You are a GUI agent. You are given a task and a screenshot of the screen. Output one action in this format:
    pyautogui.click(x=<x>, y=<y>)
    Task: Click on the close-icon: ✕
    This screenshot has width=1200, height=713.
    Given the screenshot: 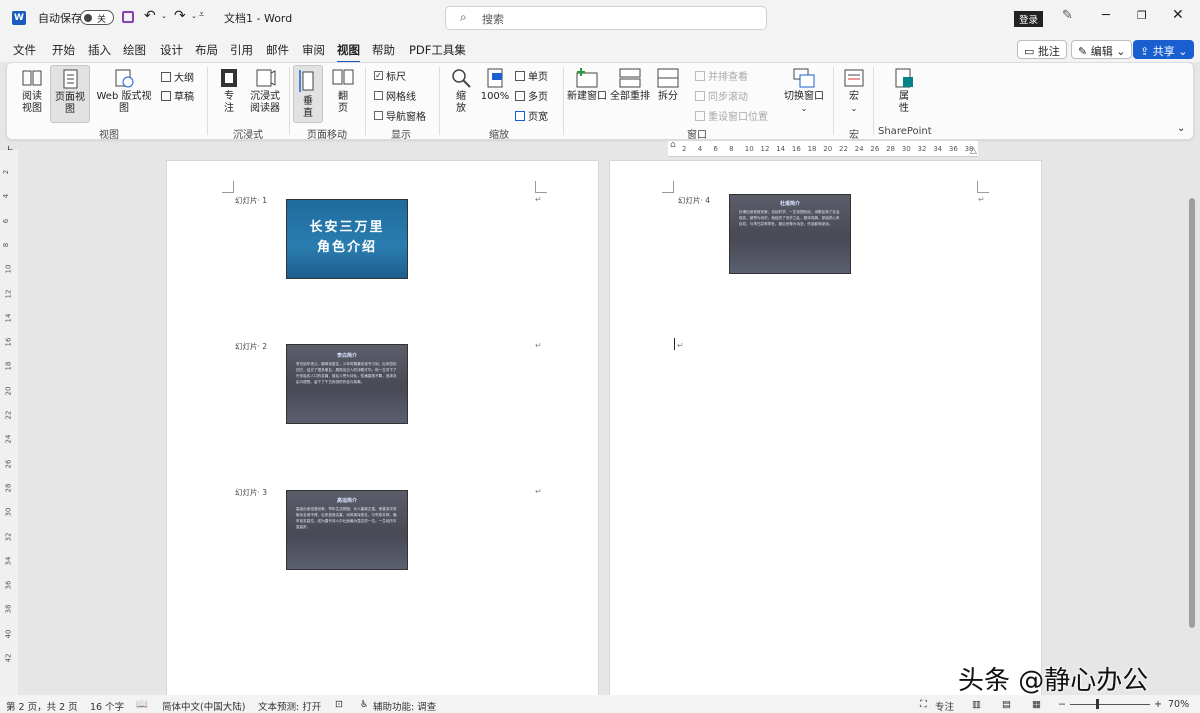 What is the action you would take?
    pyautogui.click(x=1178, y=15)
    